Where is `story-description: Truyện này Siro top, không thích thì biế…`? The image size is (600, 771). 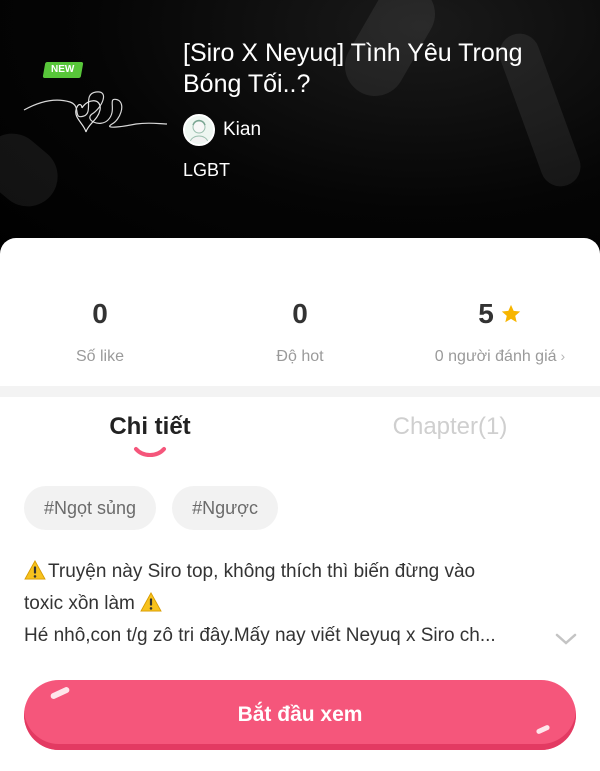
story-description: Truyện này Siro top, không thích thì biế… is located at coordinates (296, 604).